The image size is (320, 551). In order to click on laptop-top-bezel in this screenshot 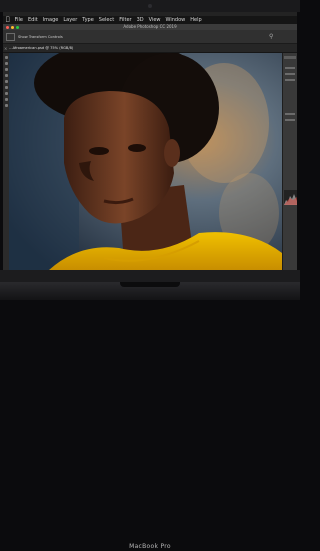, I will do `click(150, 6)`.